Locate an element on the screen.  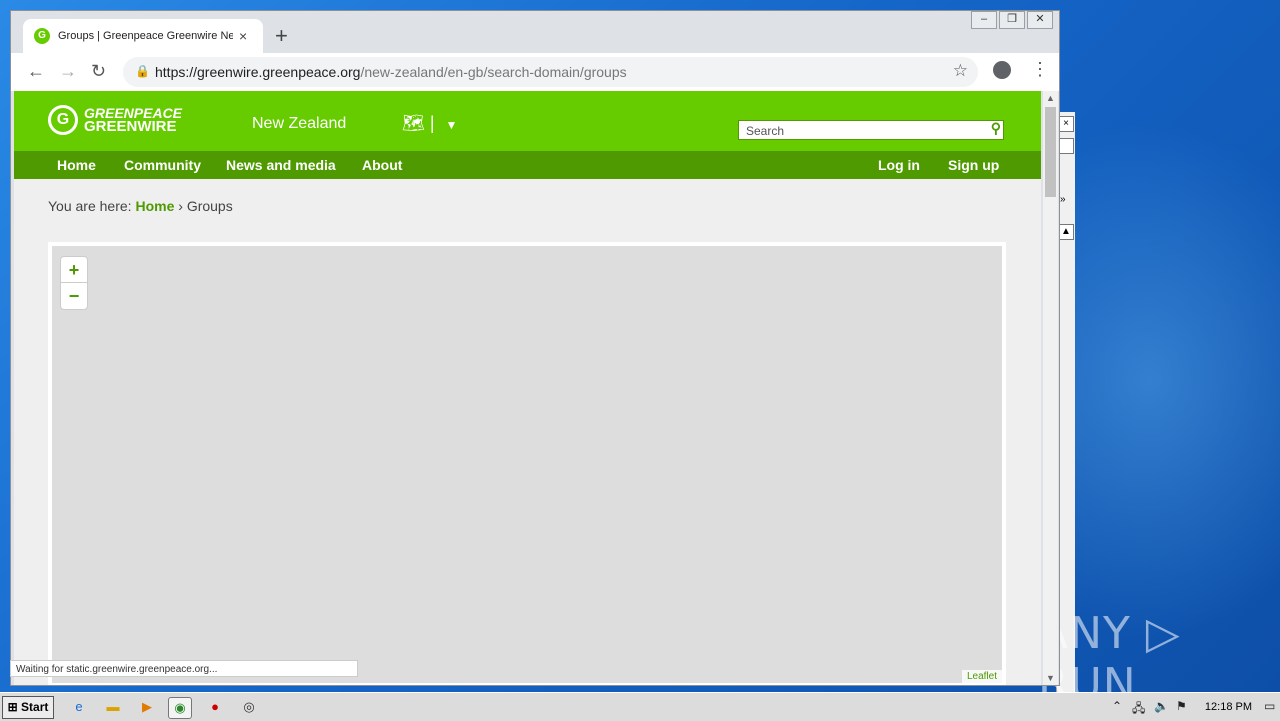
volume-icon: 🔈 is located at coordinates (1161, 706).